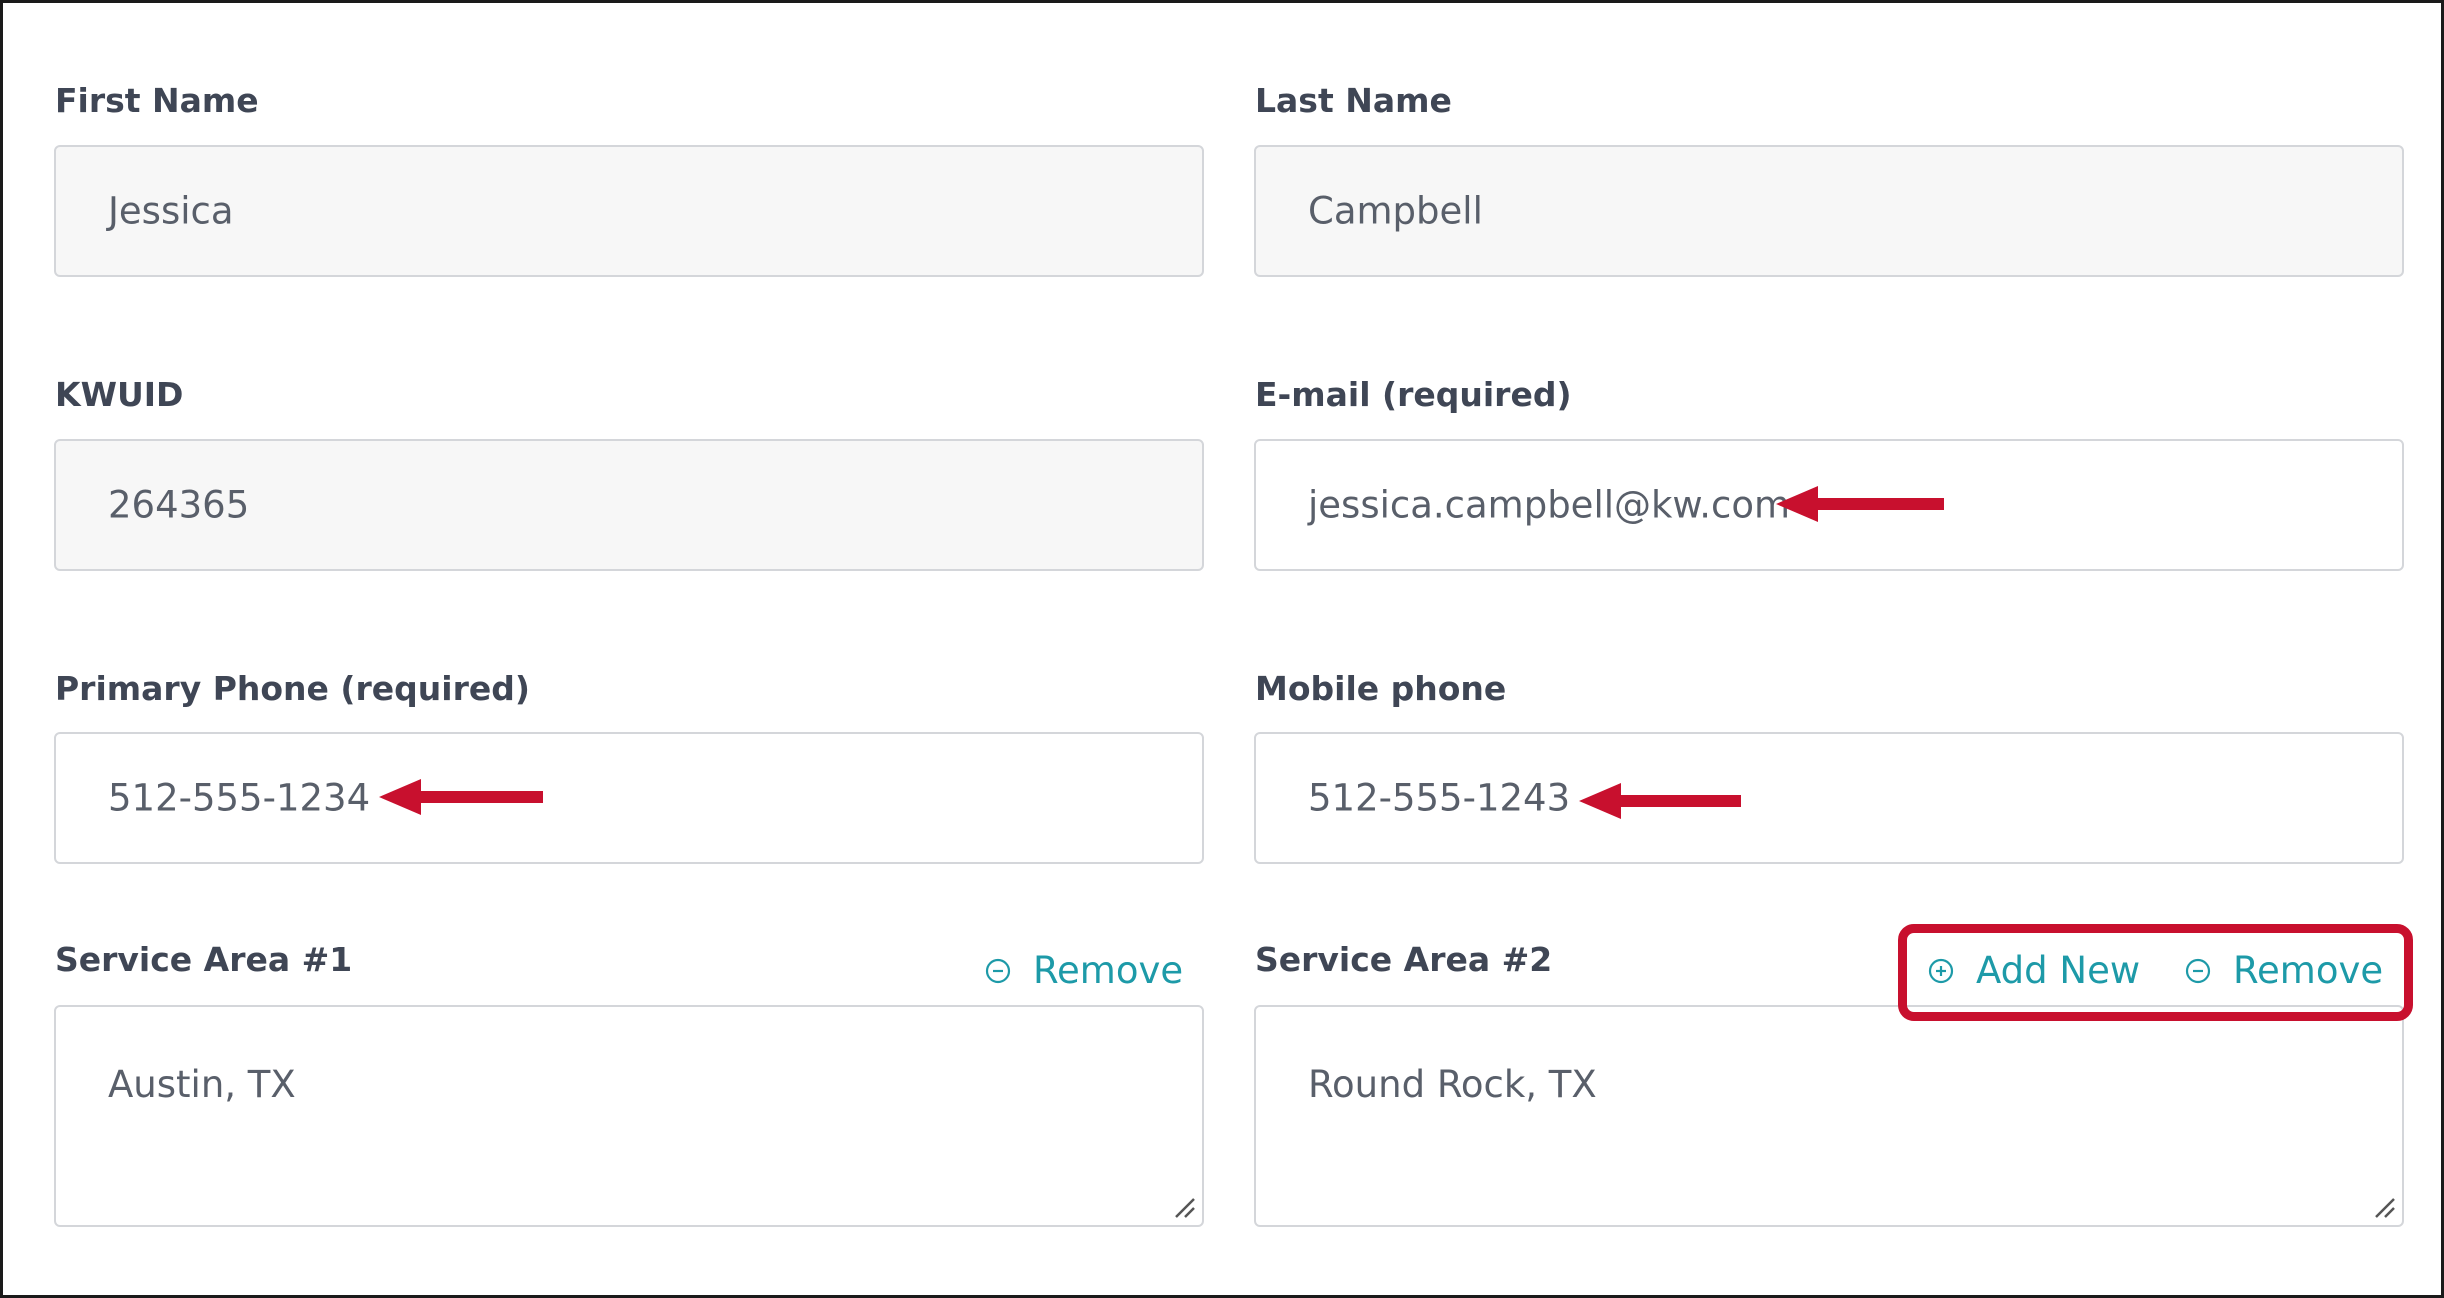 This screenshot has width=2444, height=1298. What do you see at coordinates (119, 394) in the screenshot?
I see `kwuid-label: KWUID` at bounding box center [119, 394].